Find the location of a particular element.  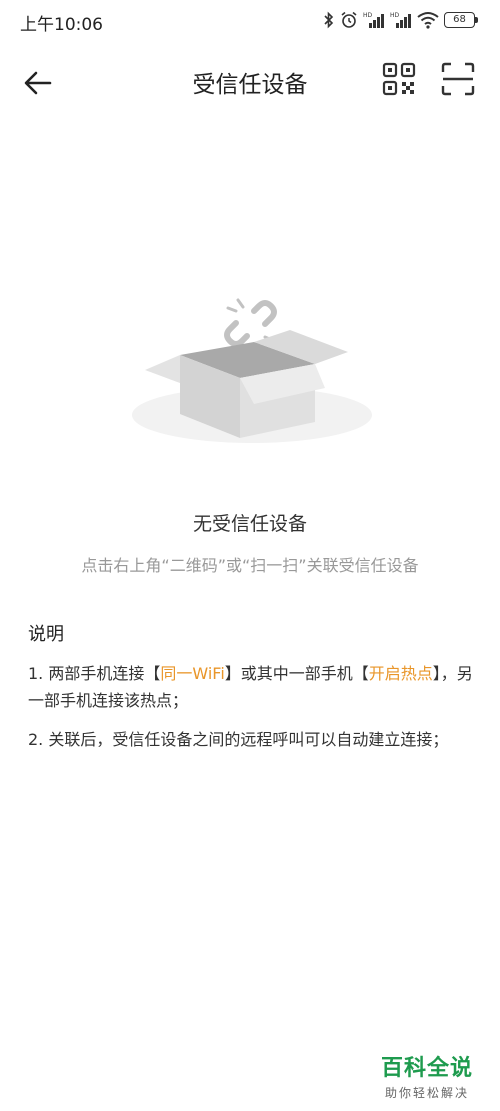

empty-state-hint: 点击右上角“二维码”或“扫一扫”关联受信任设备 is located at coordinates (250, 565).